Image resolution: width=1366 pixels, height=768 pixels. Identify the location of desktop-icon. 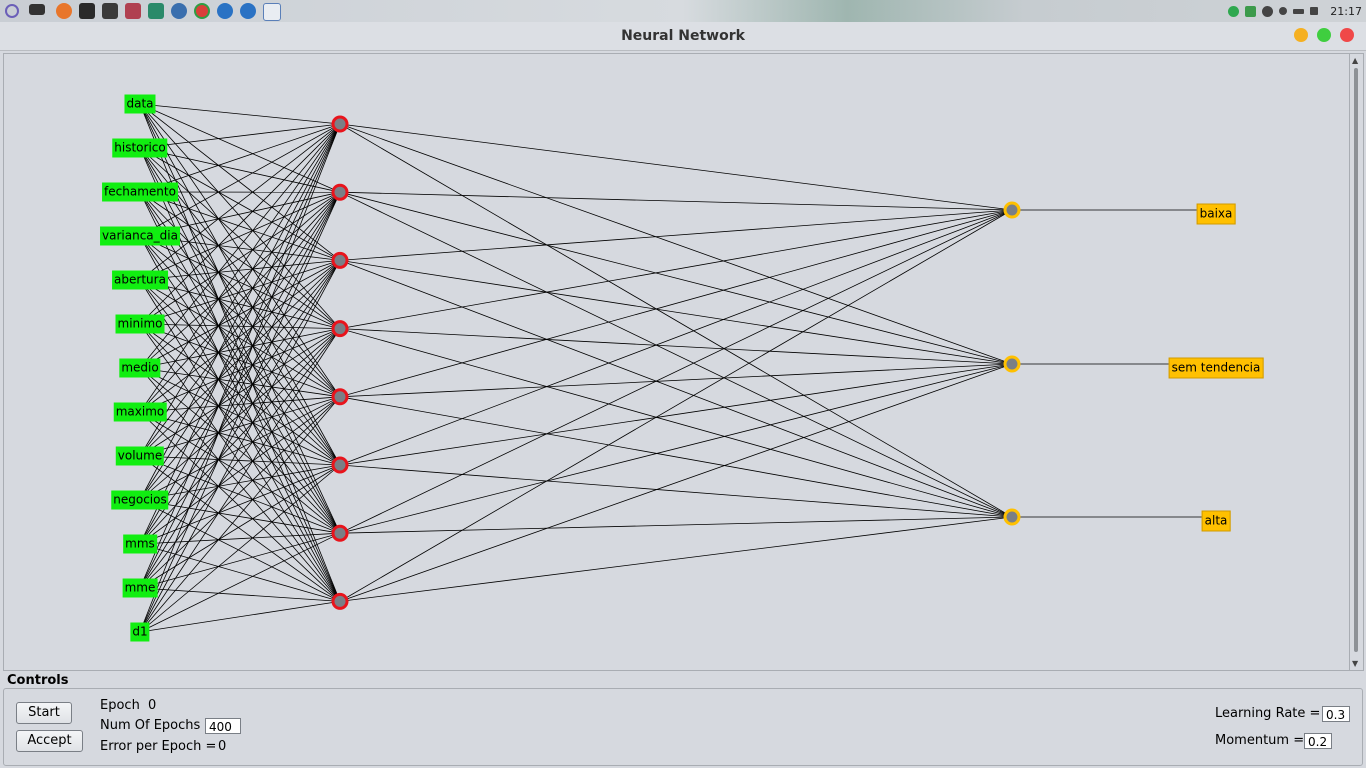
(37, 9).